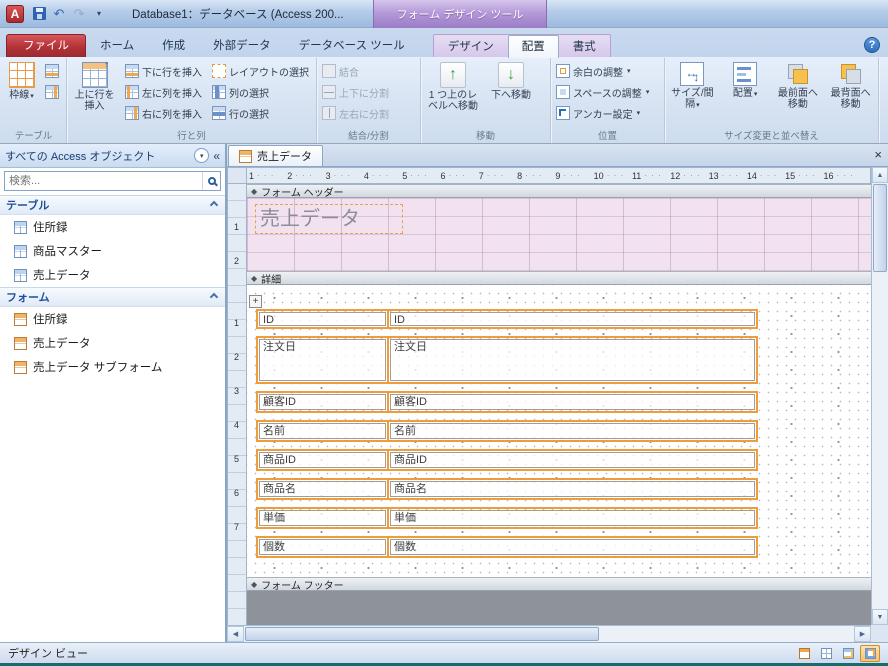  Describe the element at coordinates (804, 653) in the screenshot. I see `view-form-button` at that location.